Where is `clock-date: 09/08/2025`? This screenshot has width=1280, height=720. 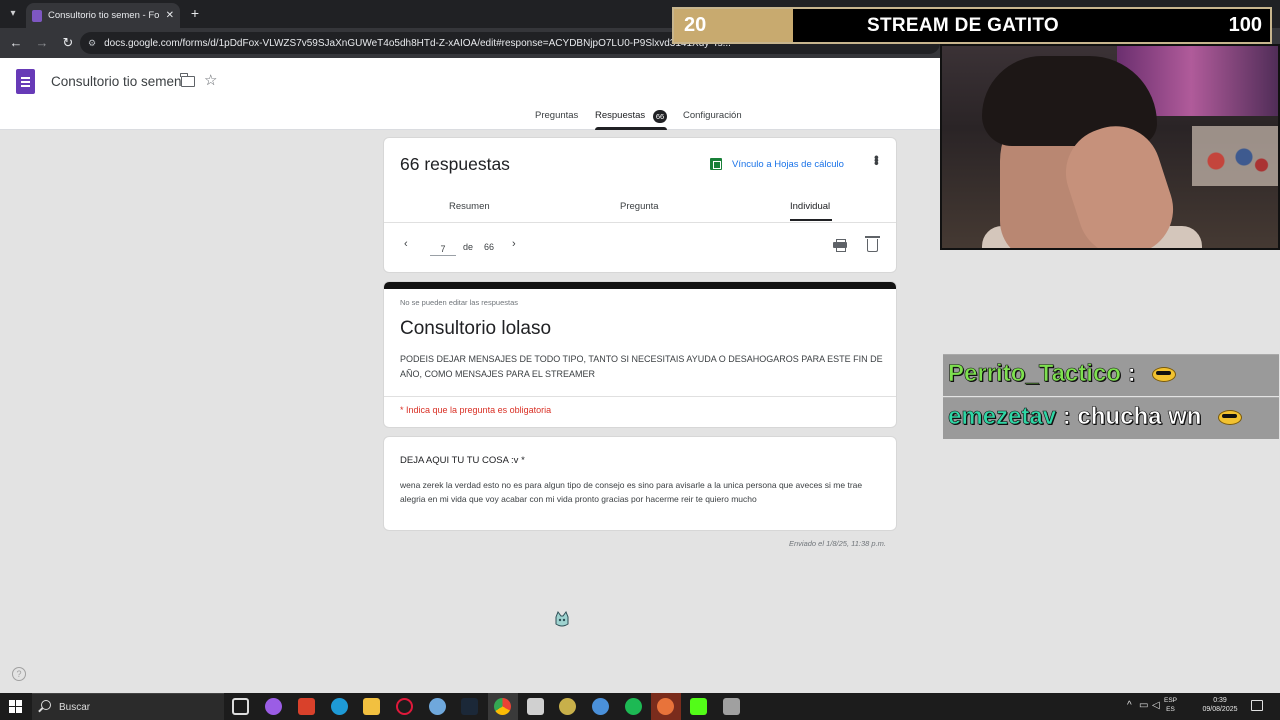 clock-date: 09/08/2025 is located at coordinates (1220, 709).